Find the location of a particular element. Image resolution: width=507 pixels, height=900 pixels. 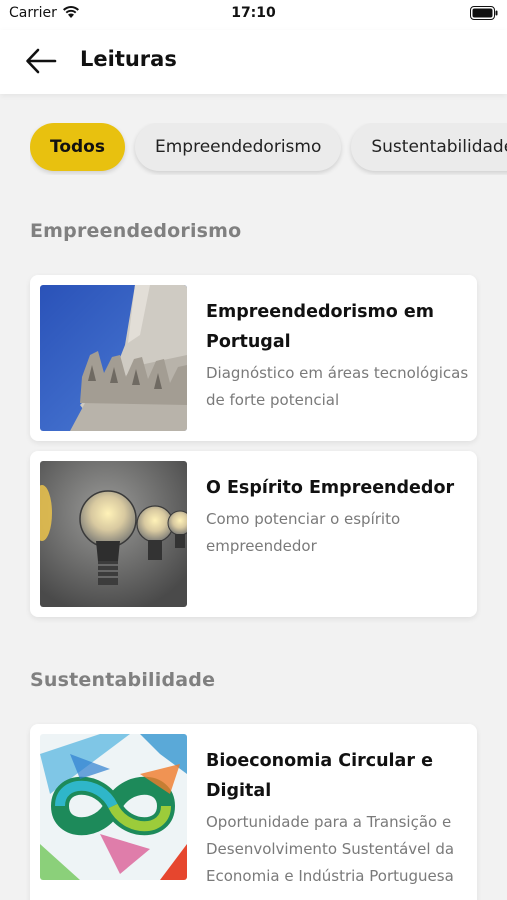

circular-economy-image is located at coordinates (113, 807).